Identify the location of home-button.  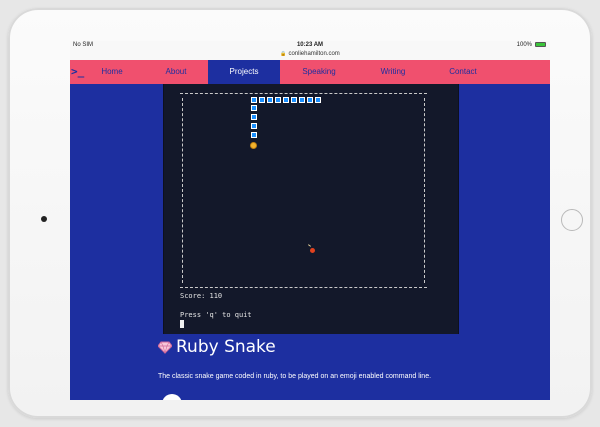
(572, 220).